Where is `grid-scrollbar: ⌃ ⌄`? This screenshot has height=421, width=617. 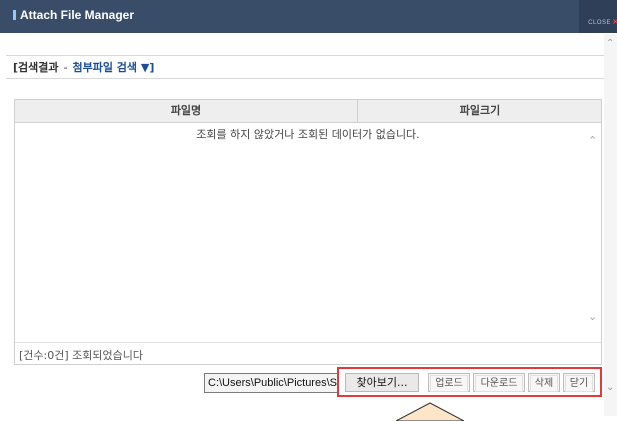 grid-scrollbar: ⌃ ⌄ is located at coordinates (593, 229).